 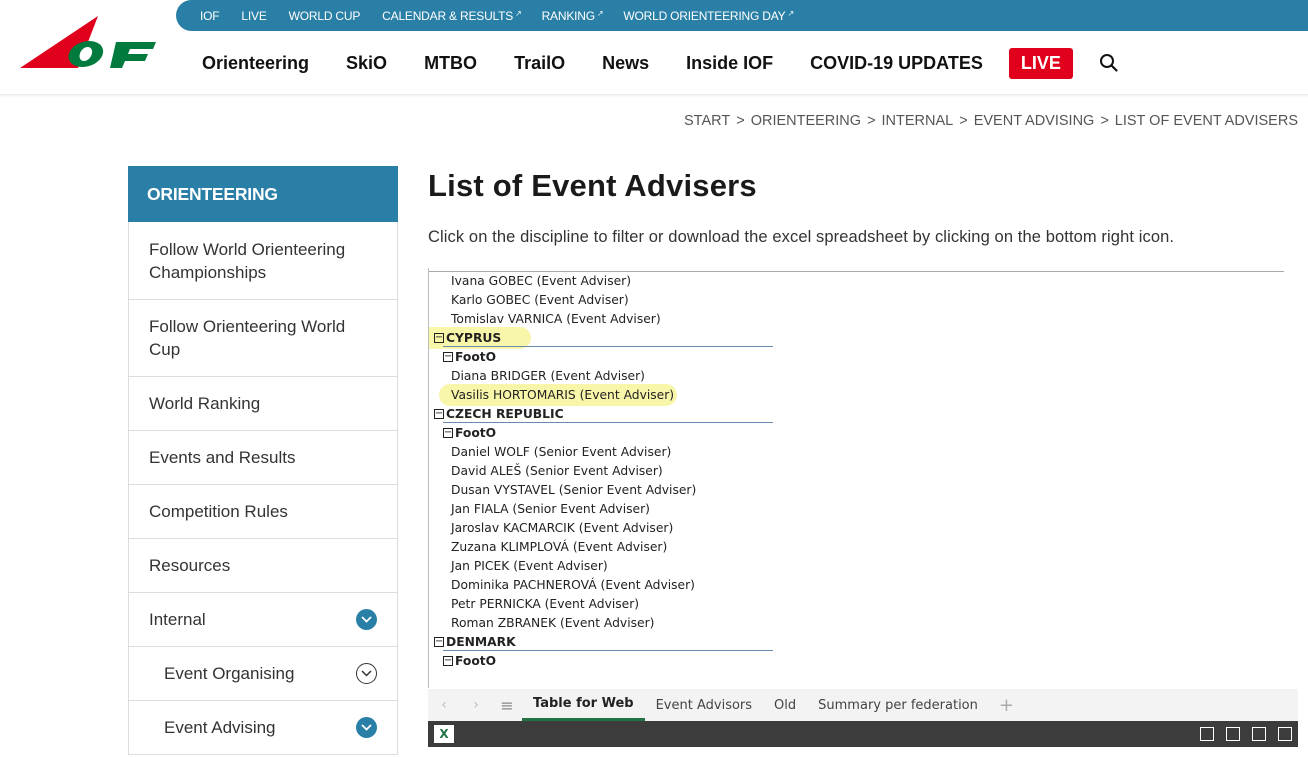 What do you see at coordinates (707, 121) in the screenshot?
I see `breadcrumb-start: START` at bounding box center [707, 121].